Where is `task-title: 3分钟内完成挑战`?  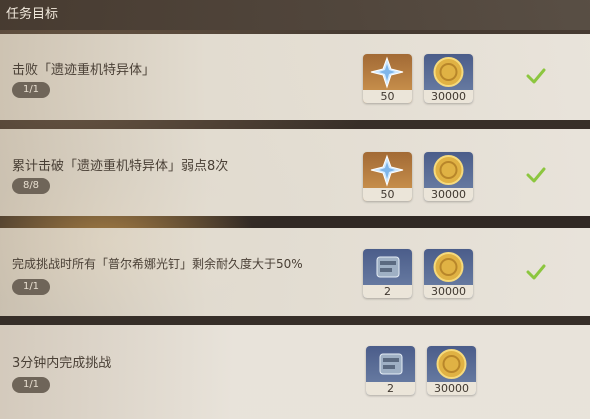
task-title: 3分钟内完成挑战 is located at coordinates (62, 363).